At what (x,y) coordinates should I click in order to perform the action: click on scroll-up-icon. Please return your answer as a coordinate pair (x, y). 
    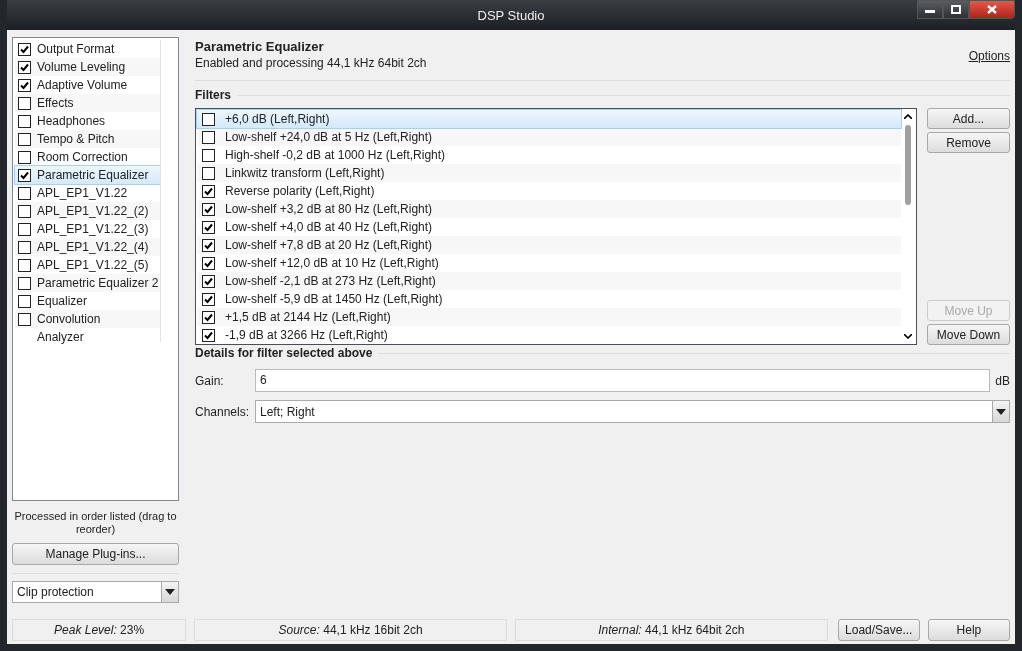
    Looking at the image, I should click on (908, 116).